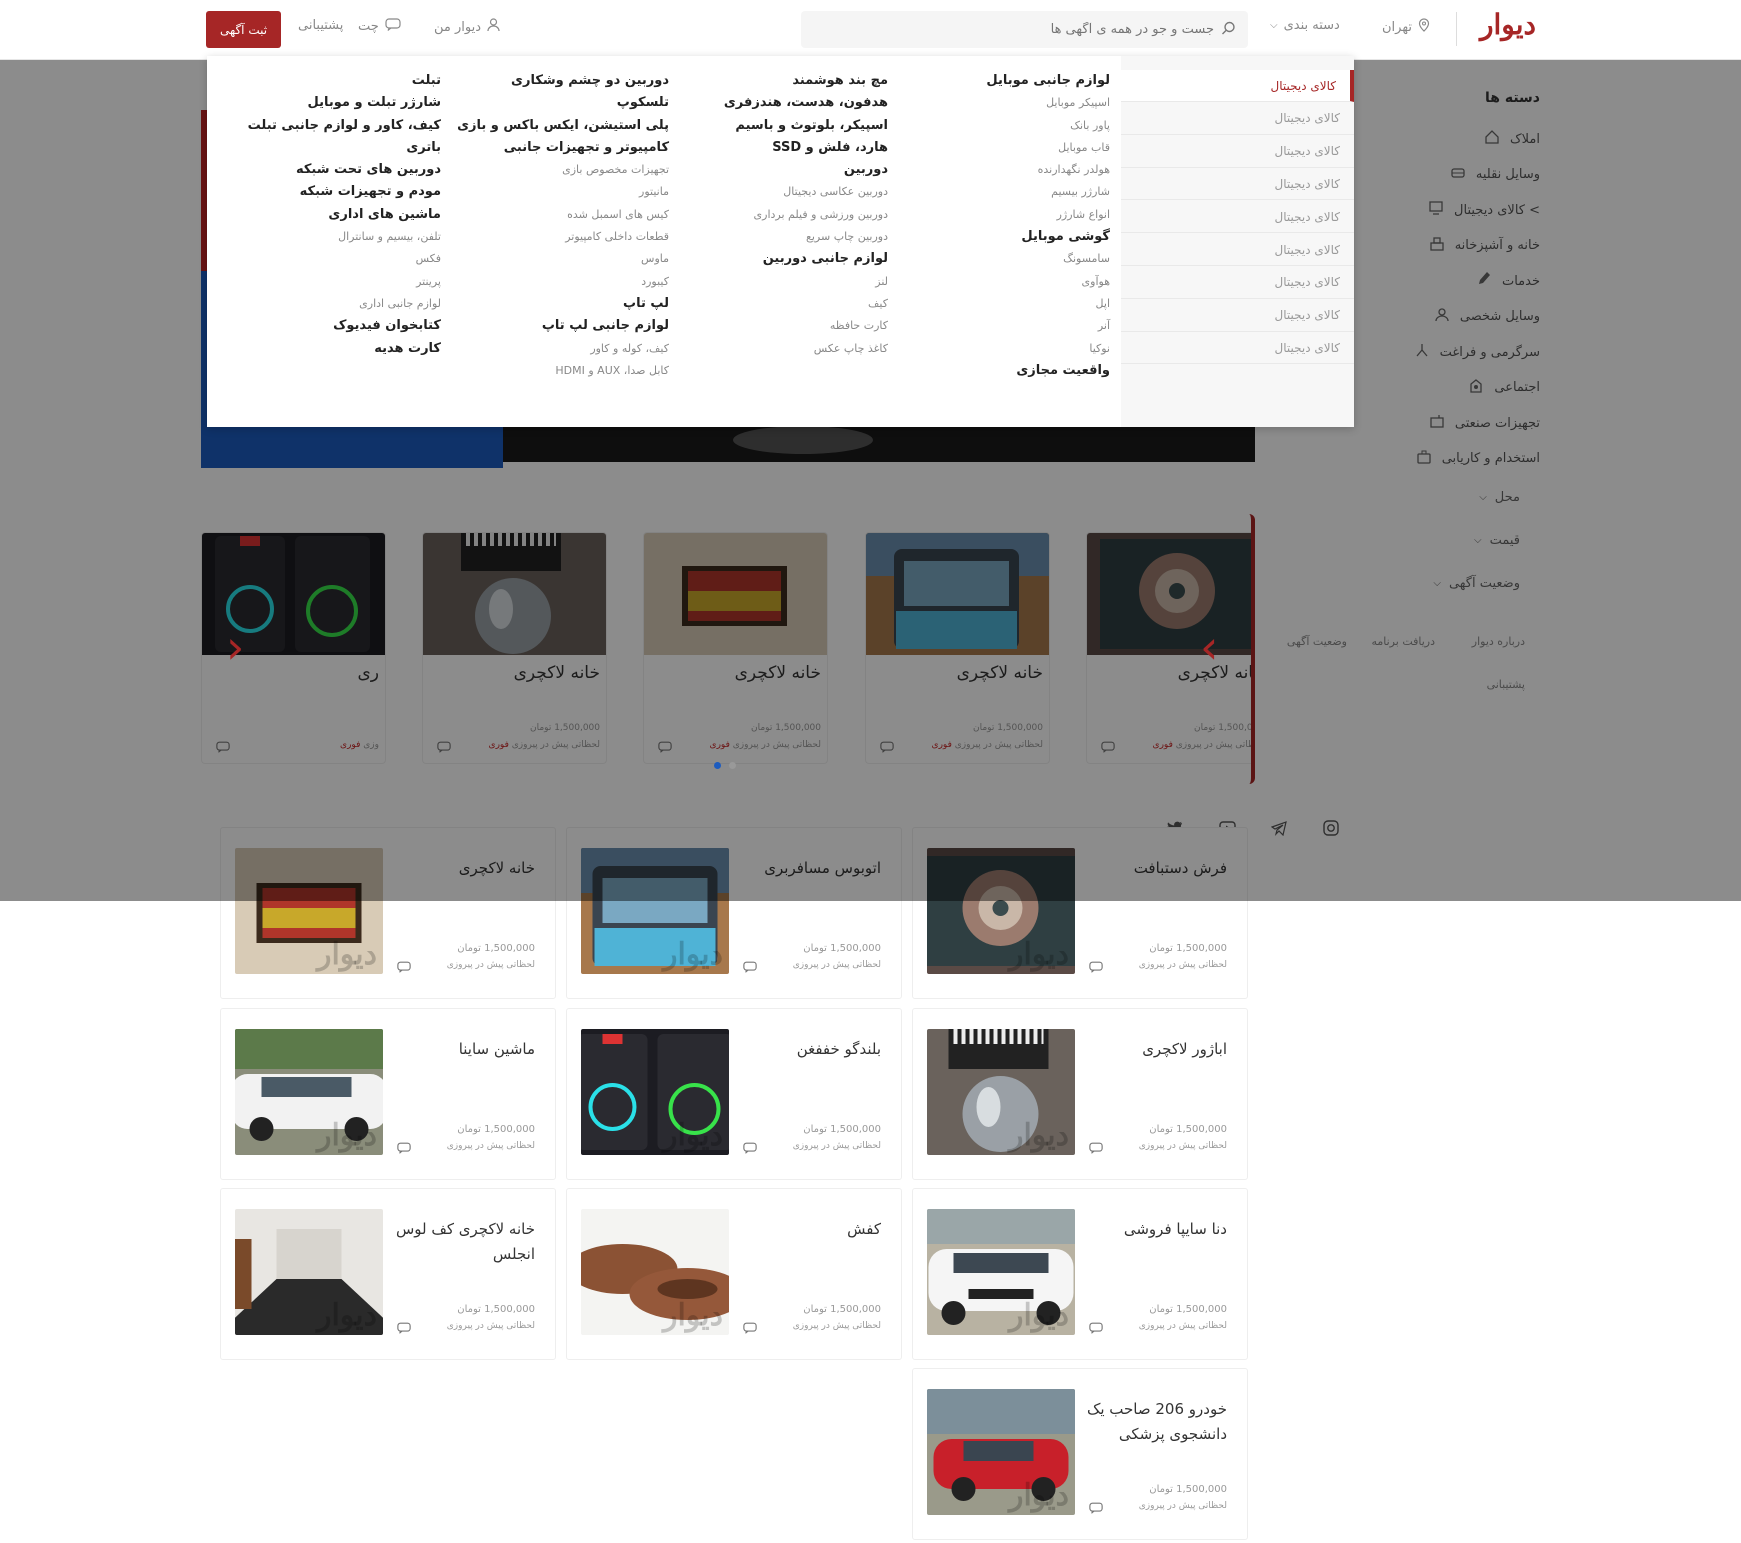  What do you see at coordinates (344, 103) in the screenshot?
I see `mega-menu-heading: شارژر تبلت و موبایل` at bounding box center [344, 103].